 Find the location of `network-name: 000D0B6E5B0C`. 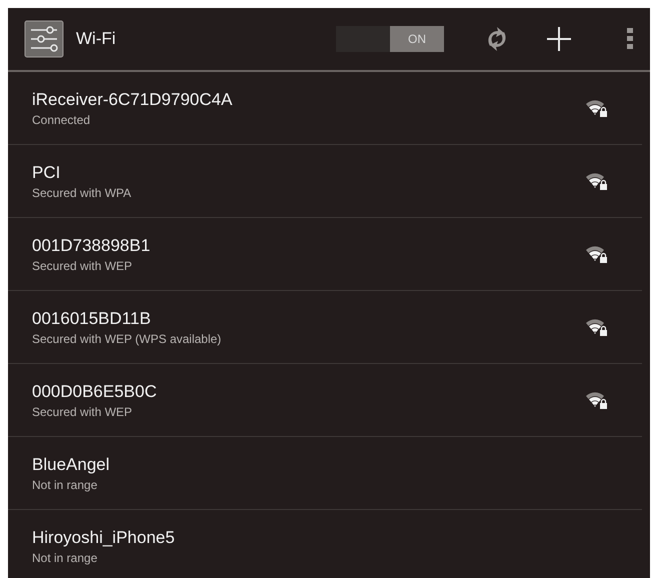

network-name: 000D0B6E5B0C is located at coordinates (95, 392).